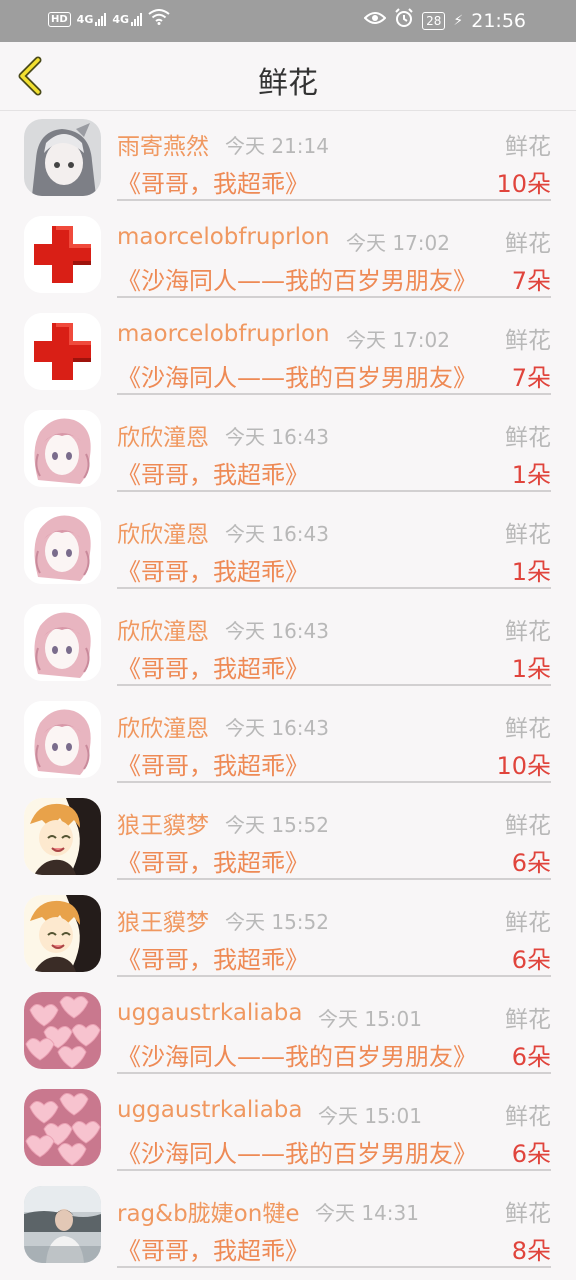 Image resolution: width=576 pixels, height=1280 pixels. What do you see at coordinates (159, 19) in the screenshot?
I see `wifi-icon` at bounding box center [159, 19].